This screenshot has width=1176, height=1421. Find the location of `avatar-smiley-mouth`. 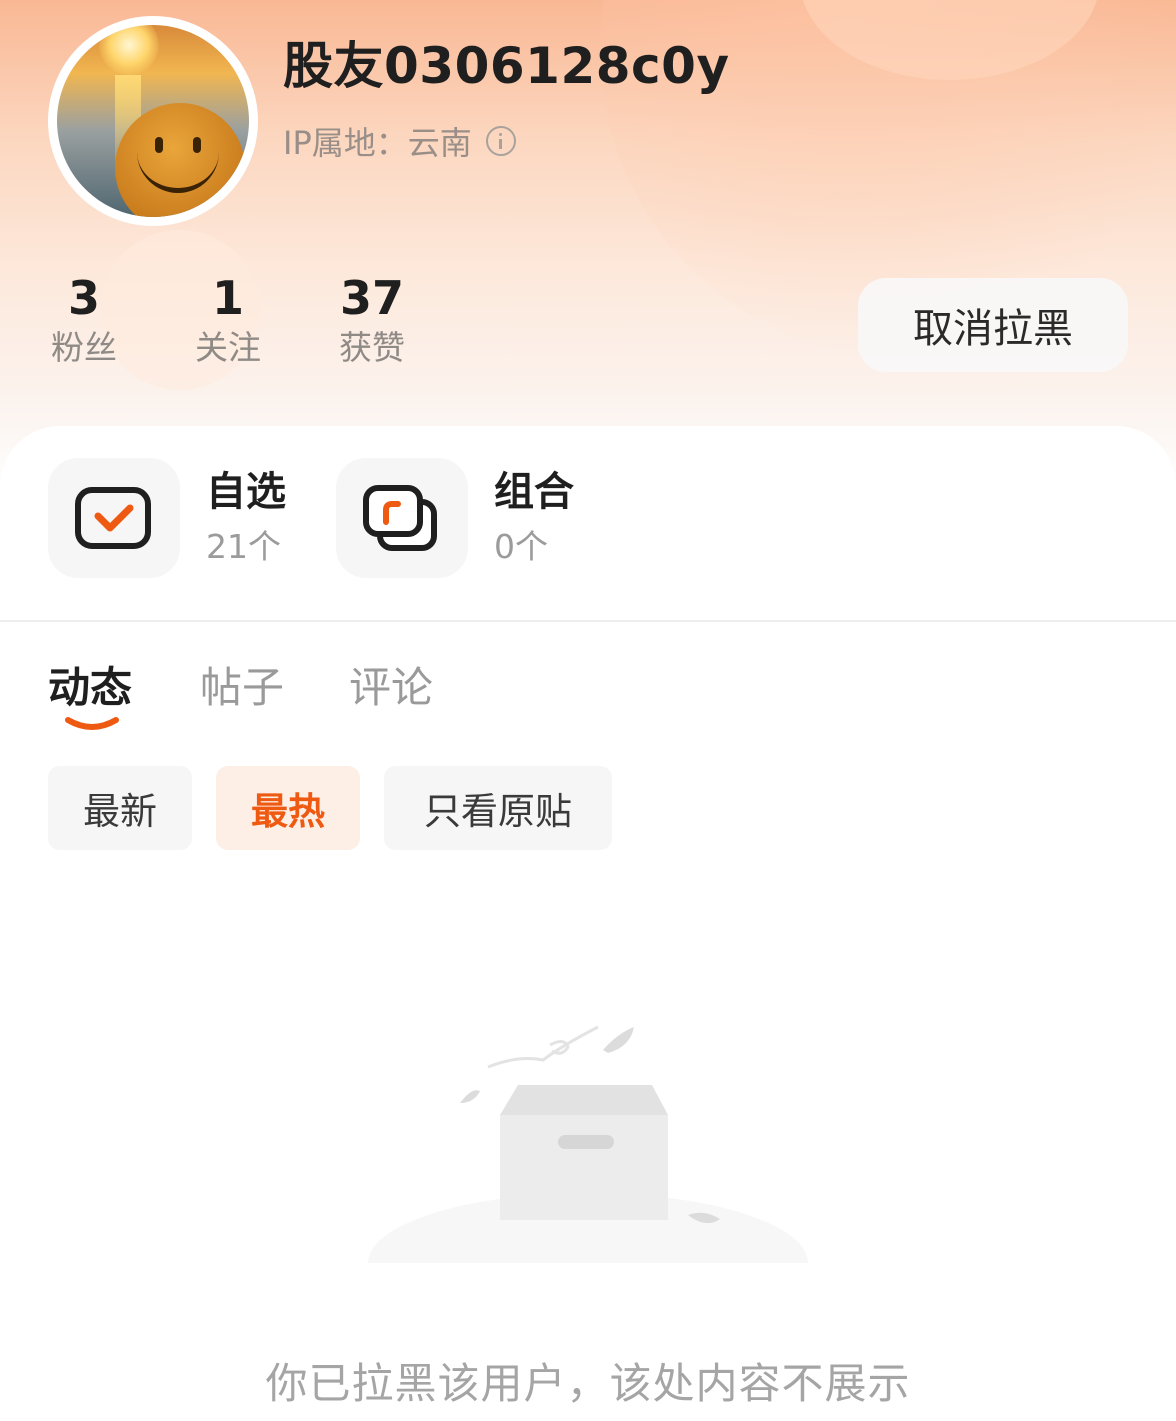

avatar-smiley-mouth is located at coordinates (178, 168).